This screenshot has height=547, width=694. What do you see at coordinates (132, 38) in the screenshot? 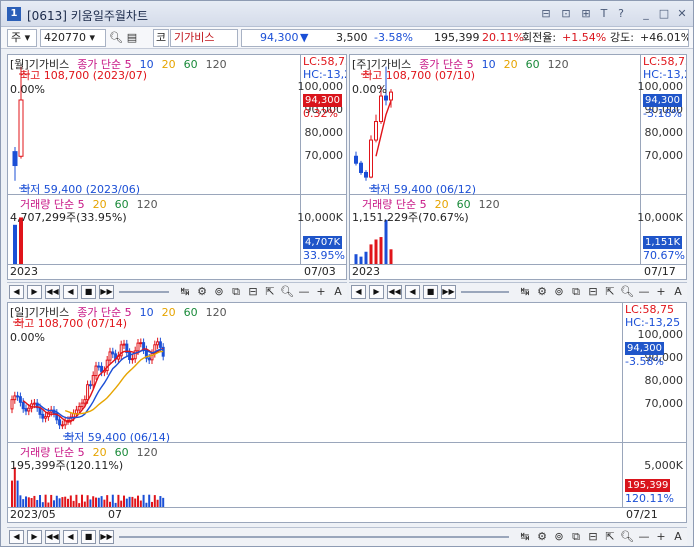
I see `menu-icon: ▤` at bounding box center [132, 38].